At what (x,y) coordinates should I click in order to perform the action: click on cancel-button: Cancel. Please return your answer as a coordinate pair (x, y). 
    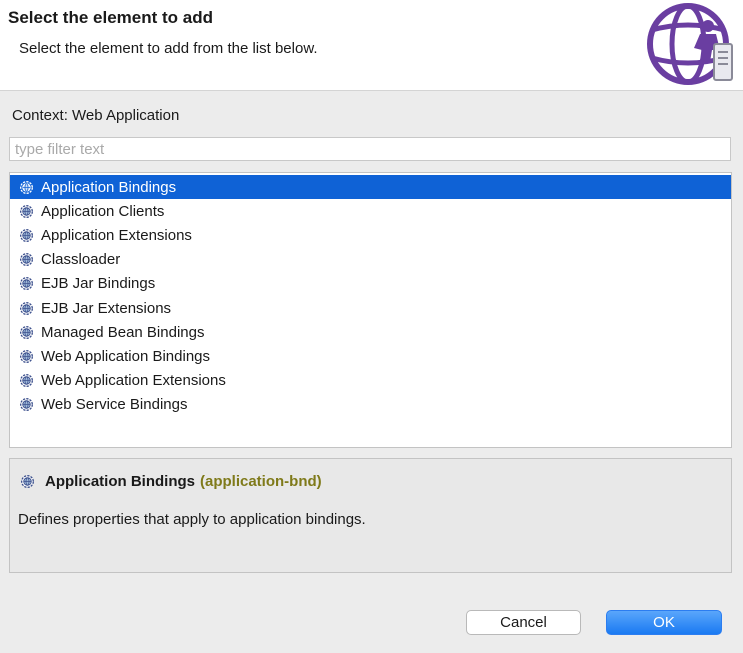
    Looking at the image, I should click on (523, 622).